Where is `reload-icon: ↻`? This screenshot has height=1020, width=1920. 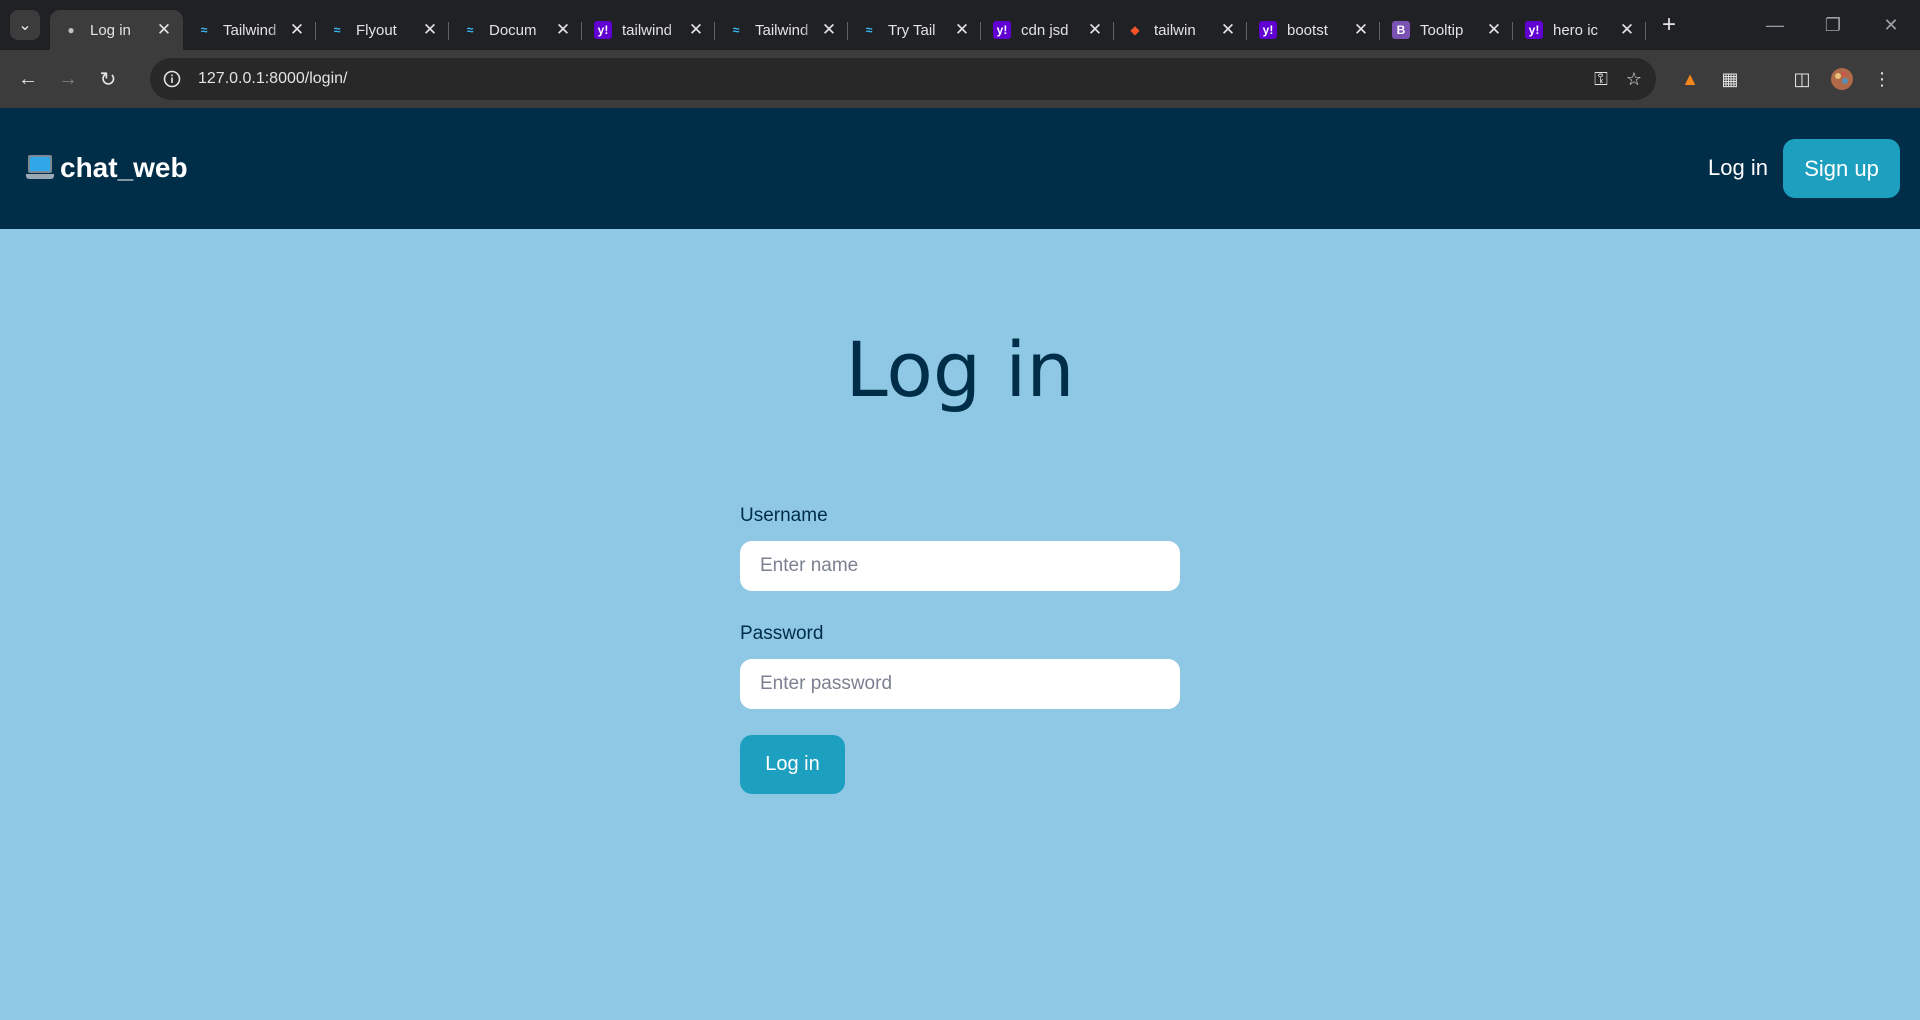
reload-icon: ↻ is located at coordinates (108, 79).